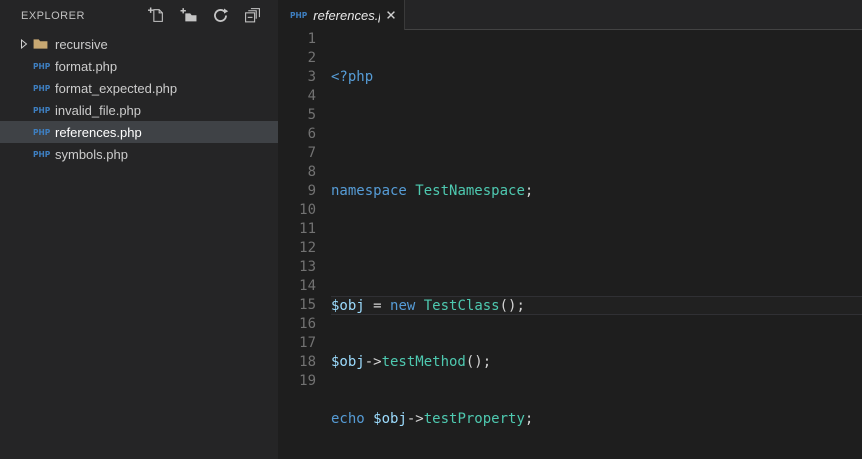 The image size is (862, 459). Describe the element at coordinates (596, 362) in the screenshot. I see `code-line: $obj->testMethod();` at that location.